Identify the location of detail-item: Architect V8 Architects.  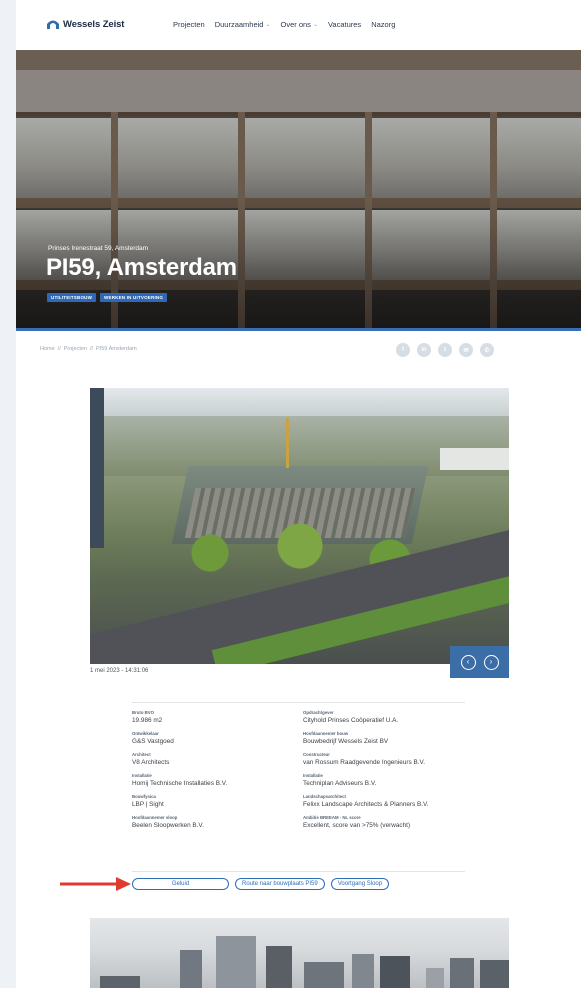
(217, 759).